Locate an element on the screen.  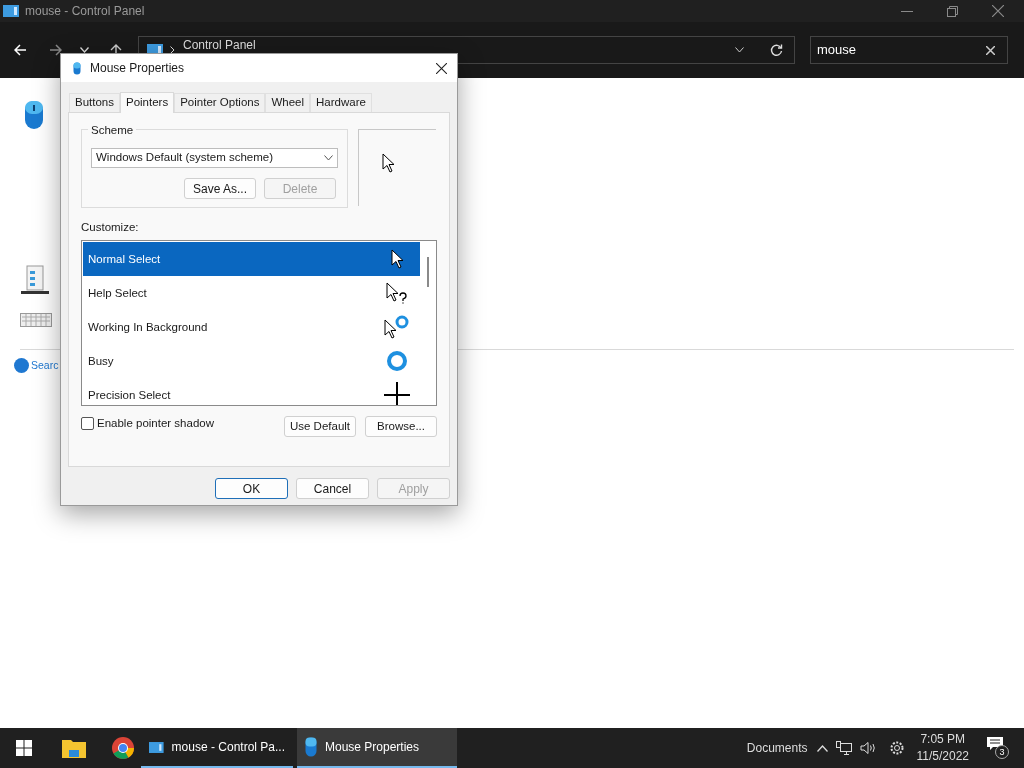
use-default-button: Use Default is located at coordinates (320, 427).